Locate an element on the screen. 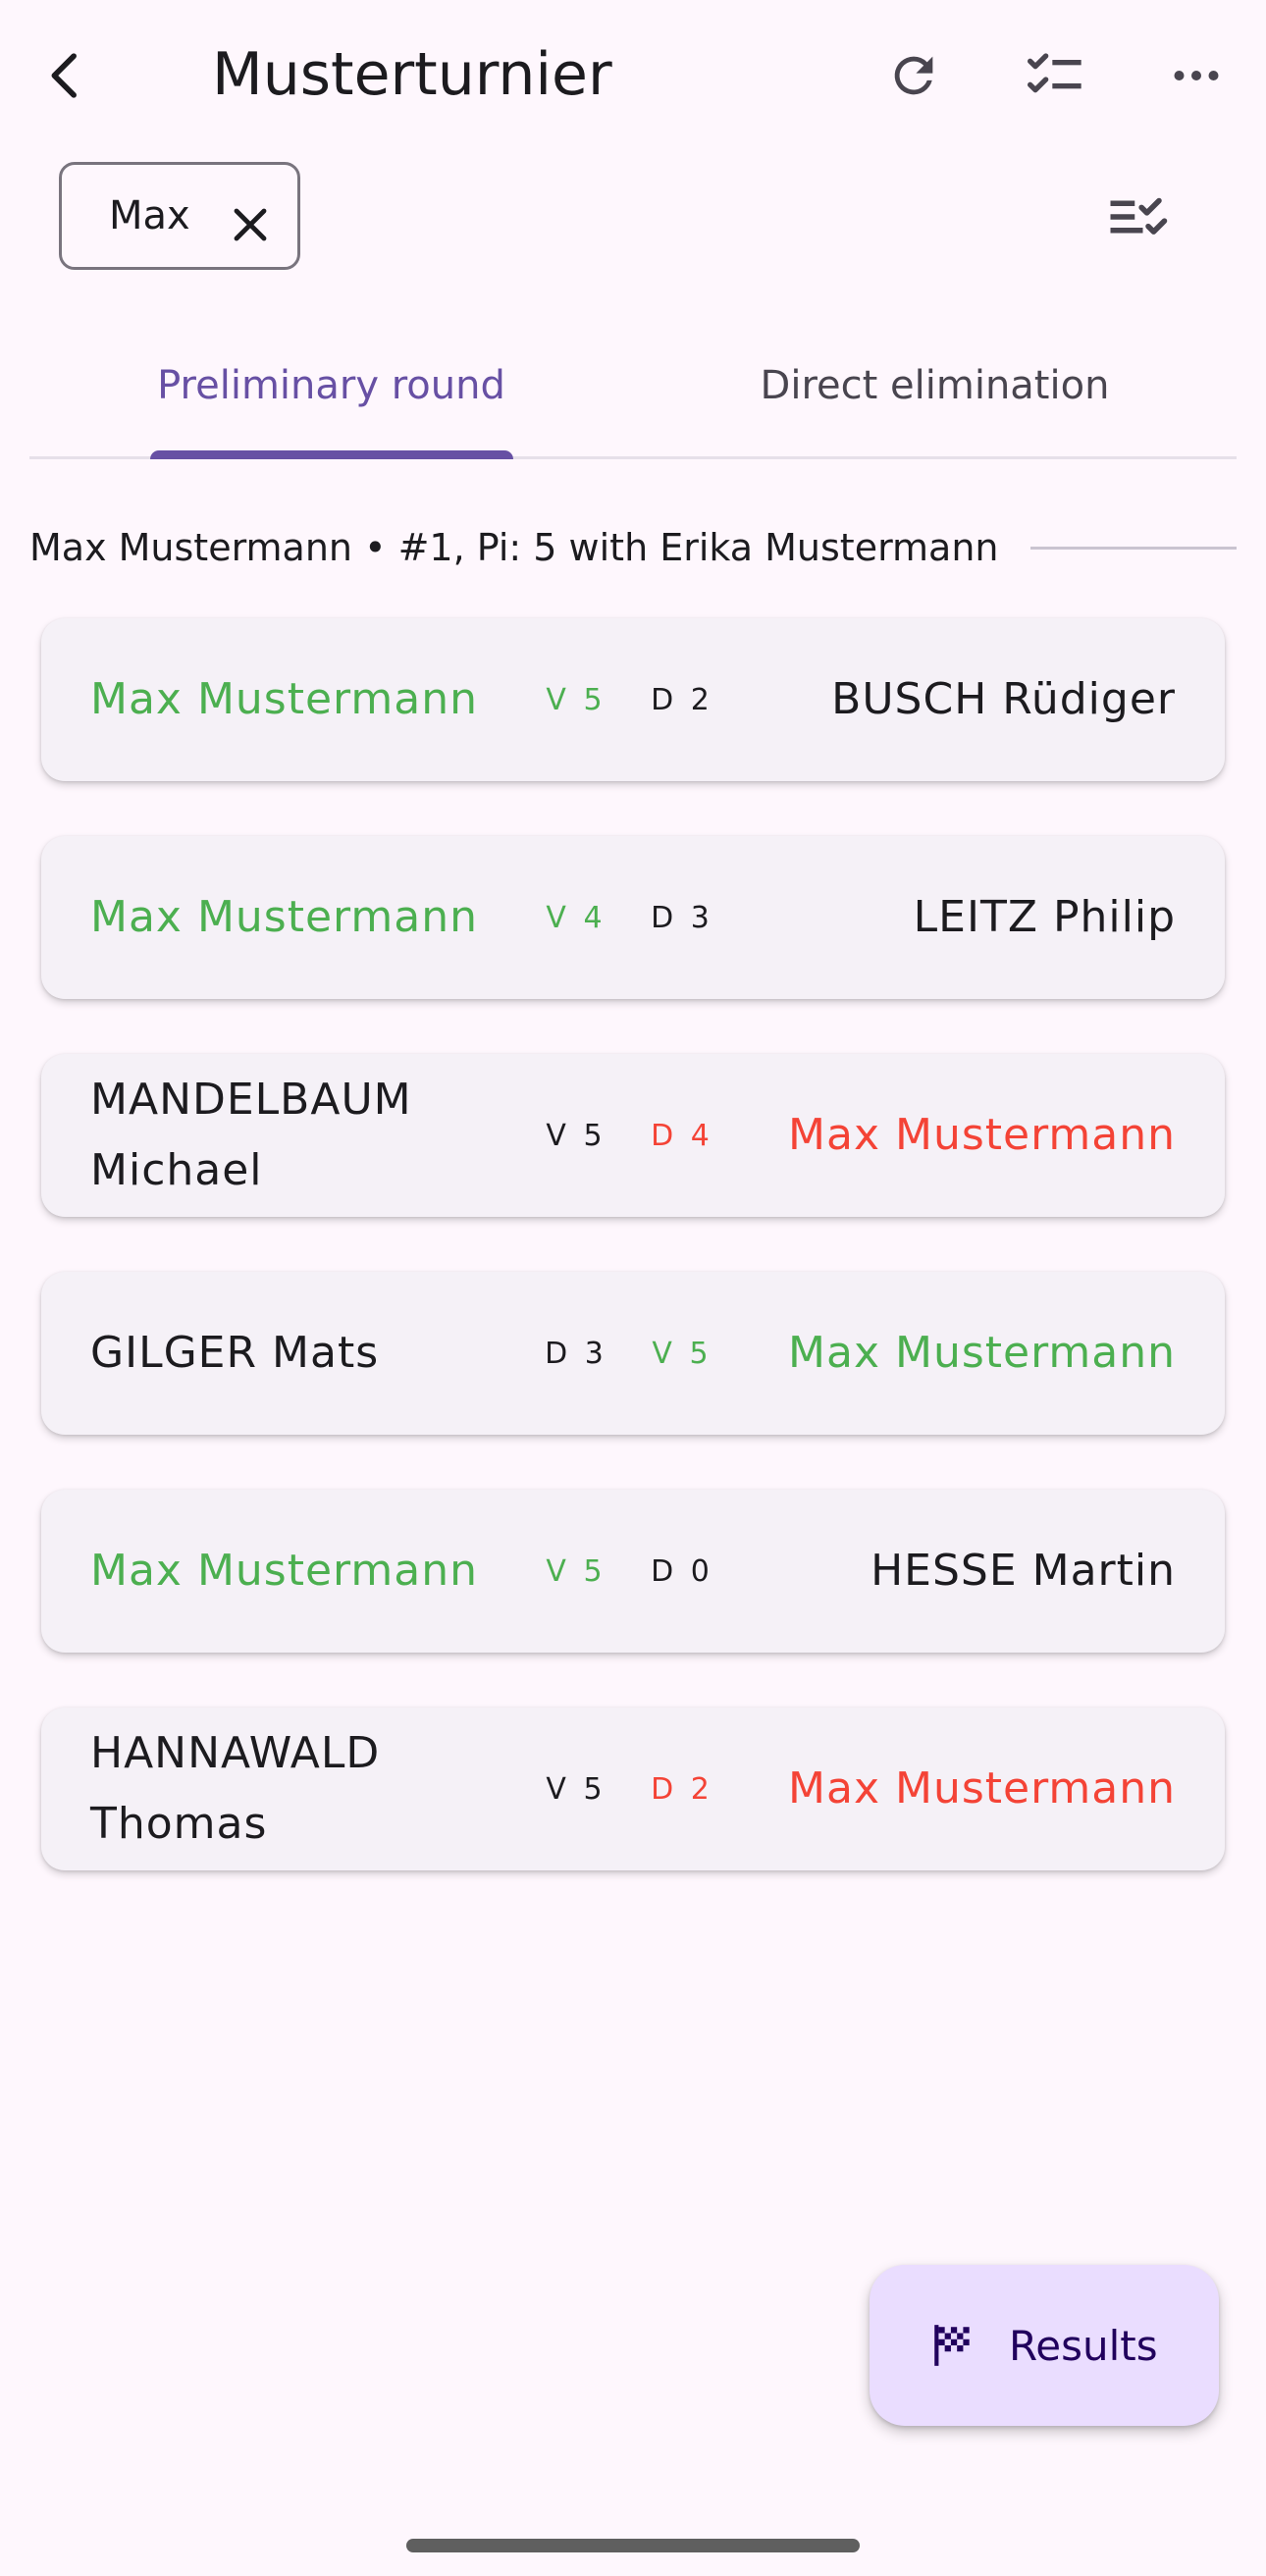  more-horizontal-icon is located at coordinates (1196, 75).